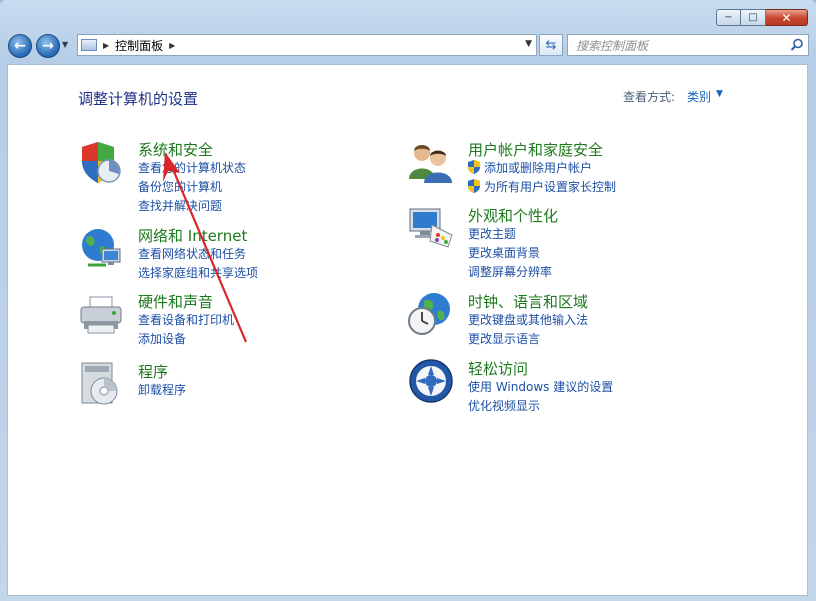  Describe the element at coordinates (538, 167) in the screenshot. I see `link-add-remove-accounts: 添加或删除用户帐户` at that location.